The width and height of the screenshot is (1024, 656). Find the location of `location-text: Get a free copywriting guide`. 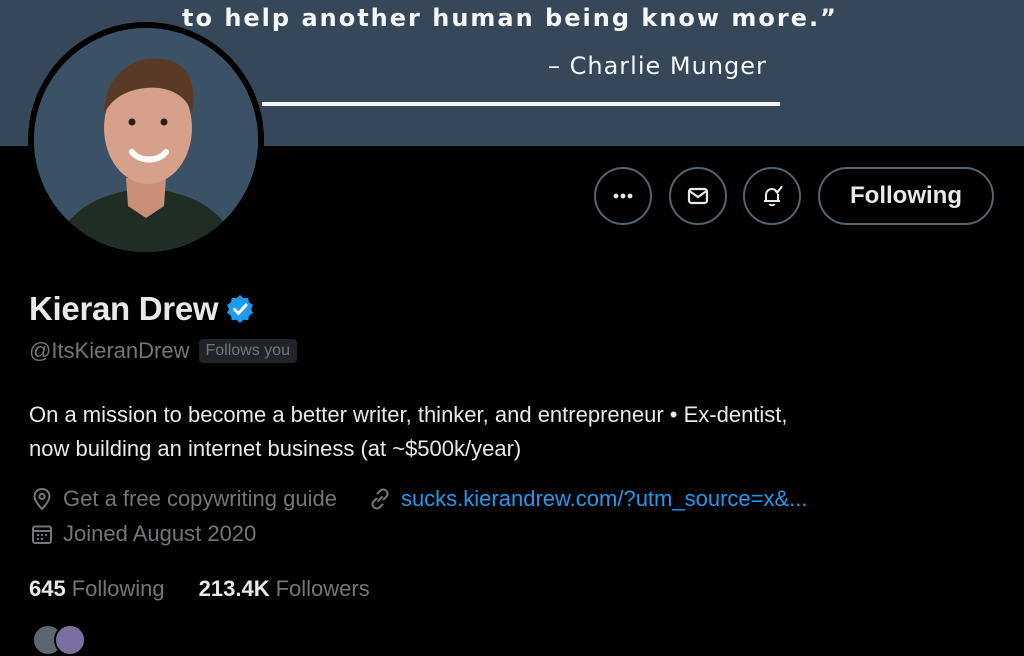

location-text: Get a free copywriting guide is located at coordinates (200, 498).